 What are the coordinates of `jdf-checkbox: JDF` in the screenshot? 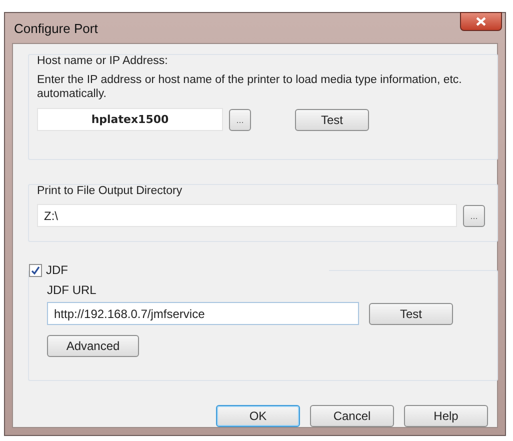 It's located at (179, 270).